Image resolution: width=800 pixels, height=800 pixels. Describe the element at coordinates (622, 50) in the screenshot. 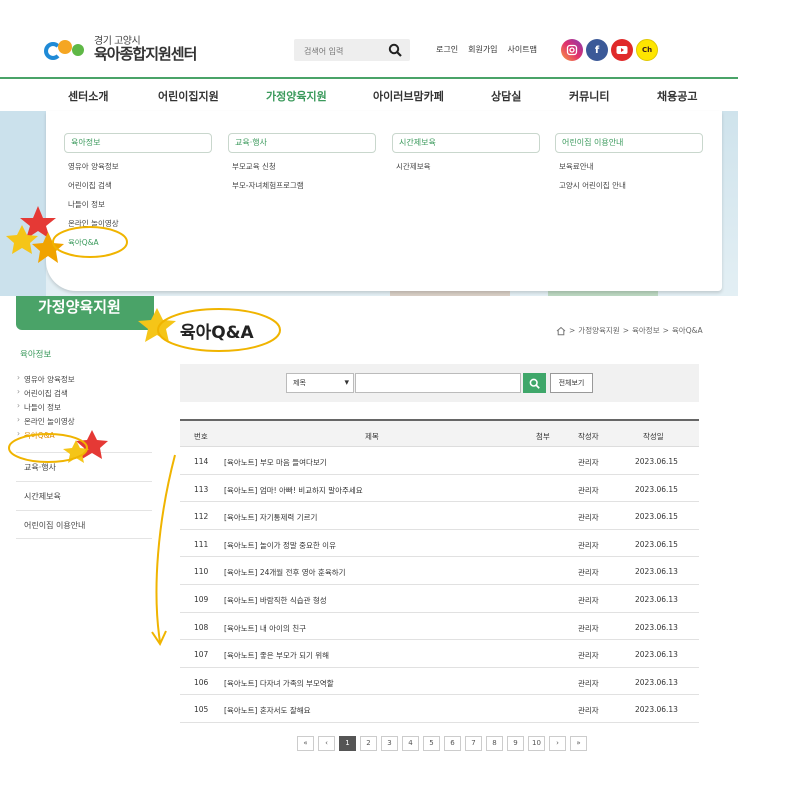

I see `youtube-icon` at that location.